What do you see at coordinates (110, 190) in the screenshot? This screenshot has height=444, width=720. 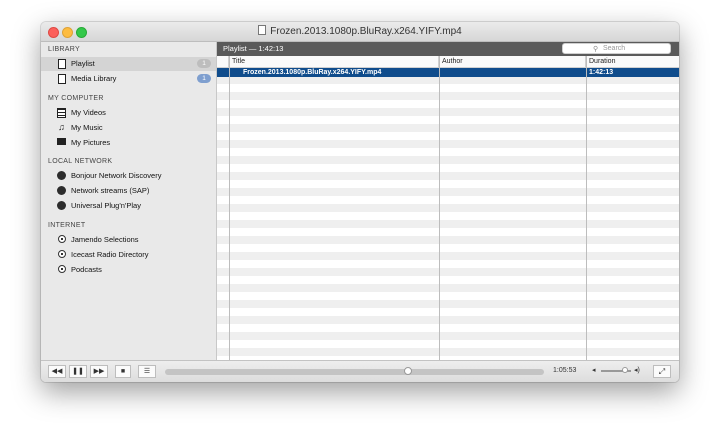 I see `sidebar-item-label: Network streams (SAP)` at bounding box center [110, 190].